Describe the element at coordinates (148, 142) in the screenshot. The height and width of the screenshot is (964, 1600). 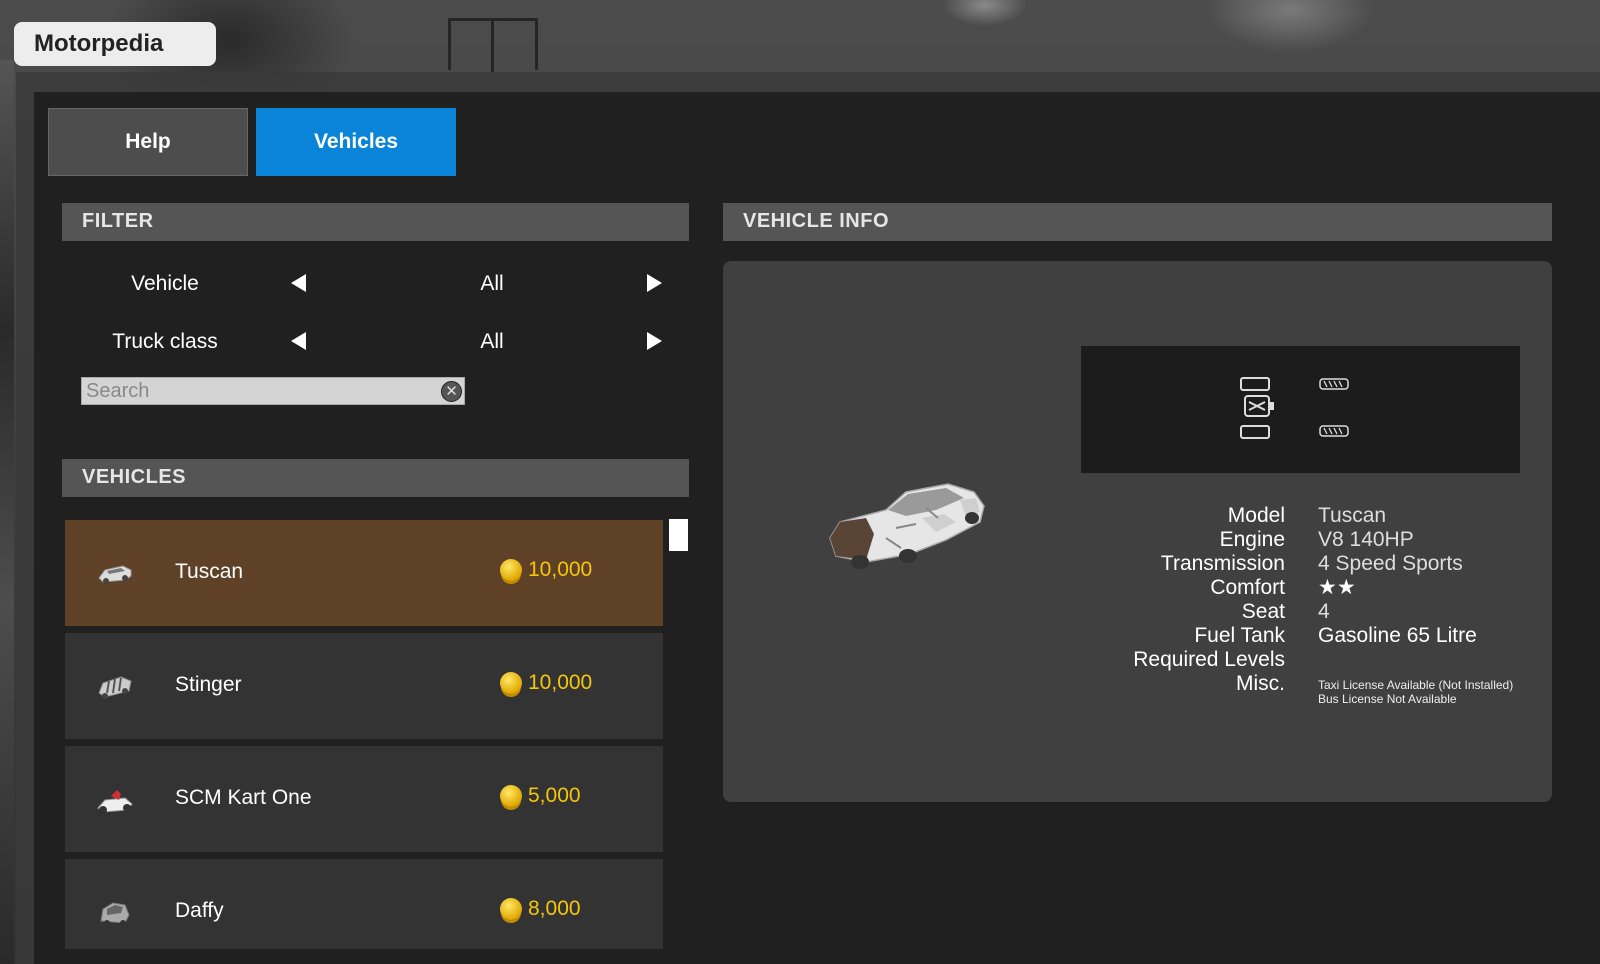
I see `tab-help: Help` at that location.